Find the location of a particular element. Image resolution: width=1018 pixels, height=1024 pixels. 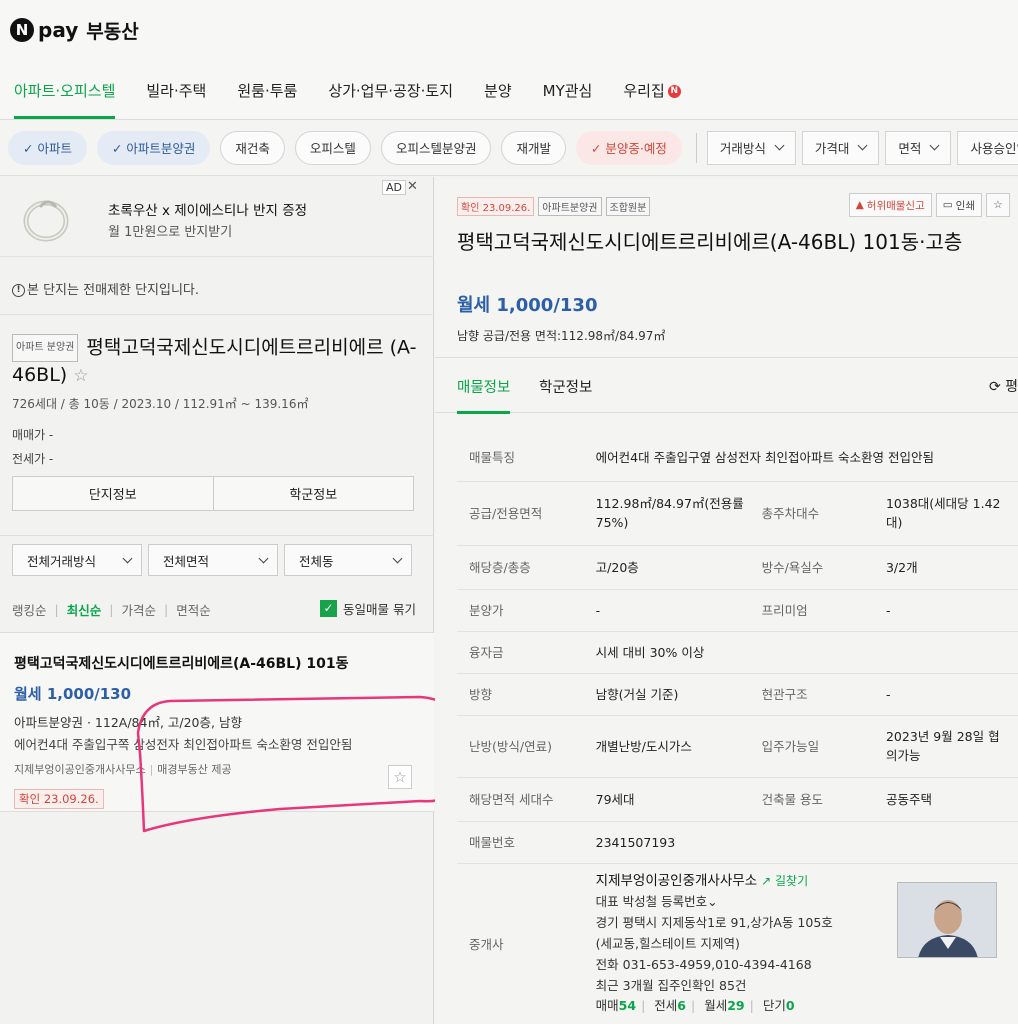

dropdown-area: 면적 is located at coordinates (918, 147).